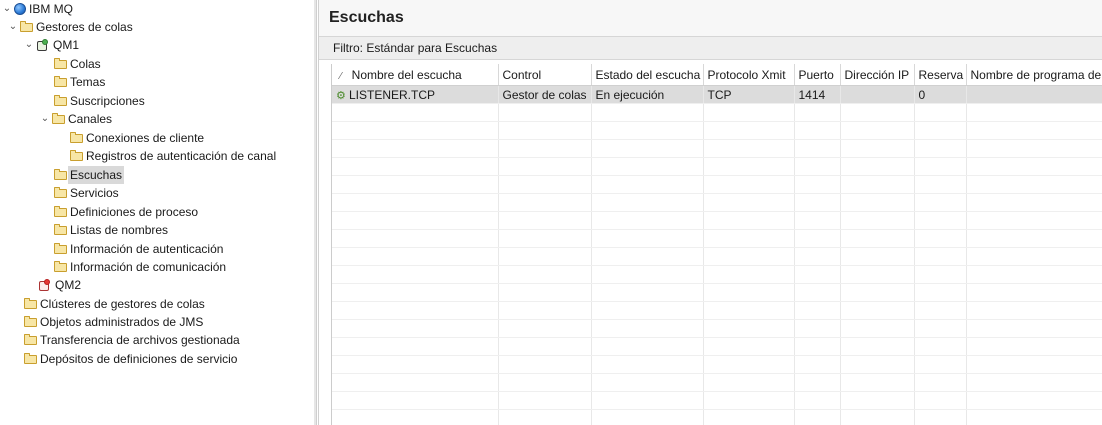  What do you see at coordinates (92, 101) in the screenshot?
I see `tree-item-suscripciones: Suscripciones` at bounding box center [92, 101].